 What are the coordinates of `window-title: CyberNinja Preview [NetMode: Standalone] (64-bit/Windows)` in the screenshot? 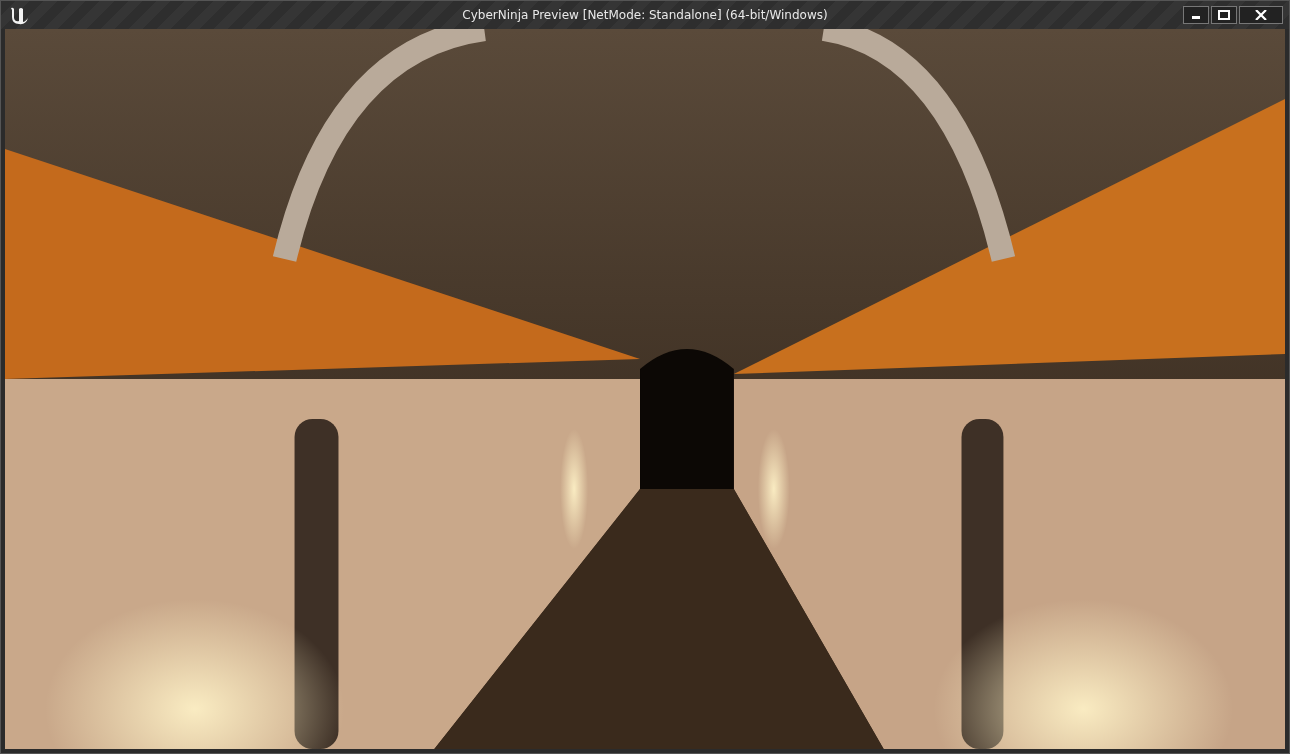 It's located at (645, 15).